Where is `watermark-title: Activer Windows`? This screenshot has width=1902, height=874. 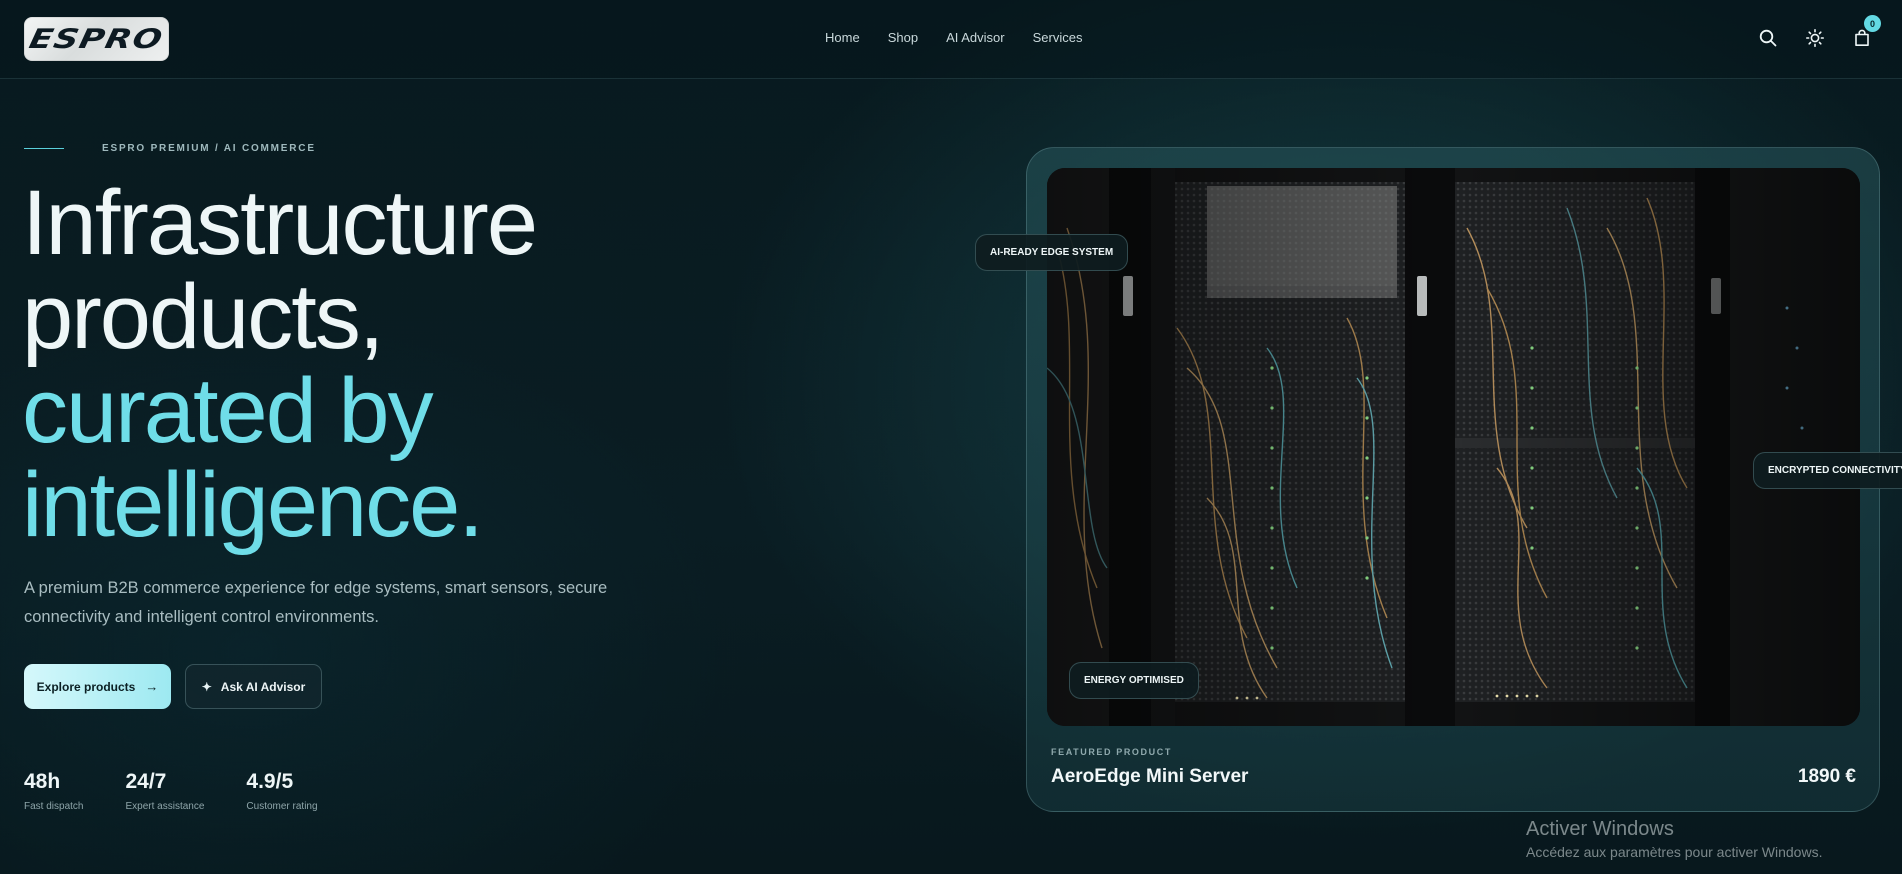
watermark-title: Activer Windows is located at coordinates (1600, 829).